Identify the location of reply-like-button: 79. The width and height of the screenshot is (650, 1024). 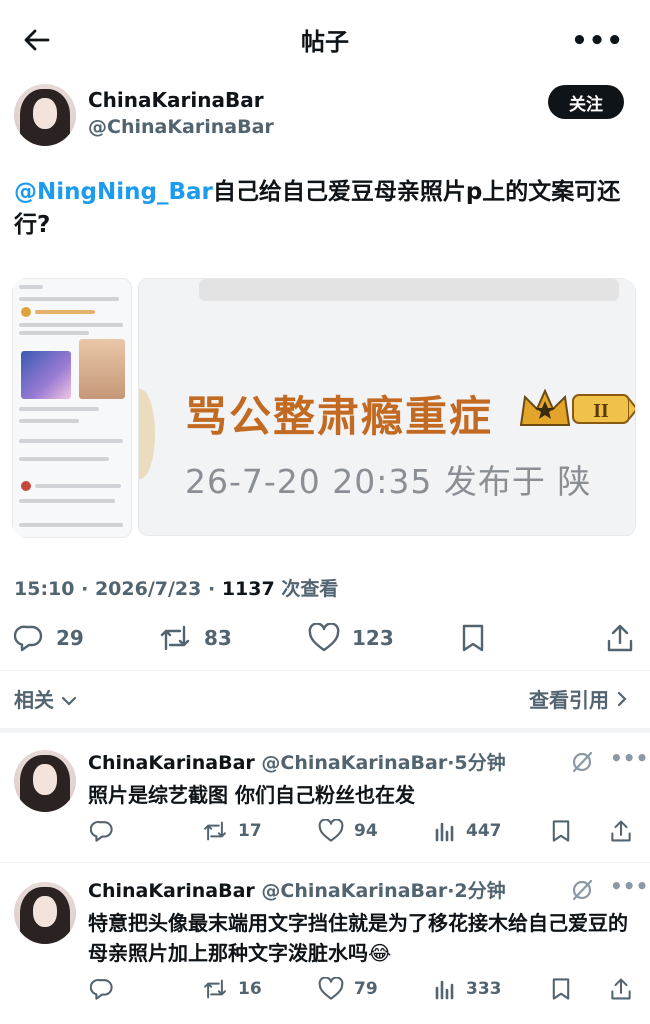
(348, 989).